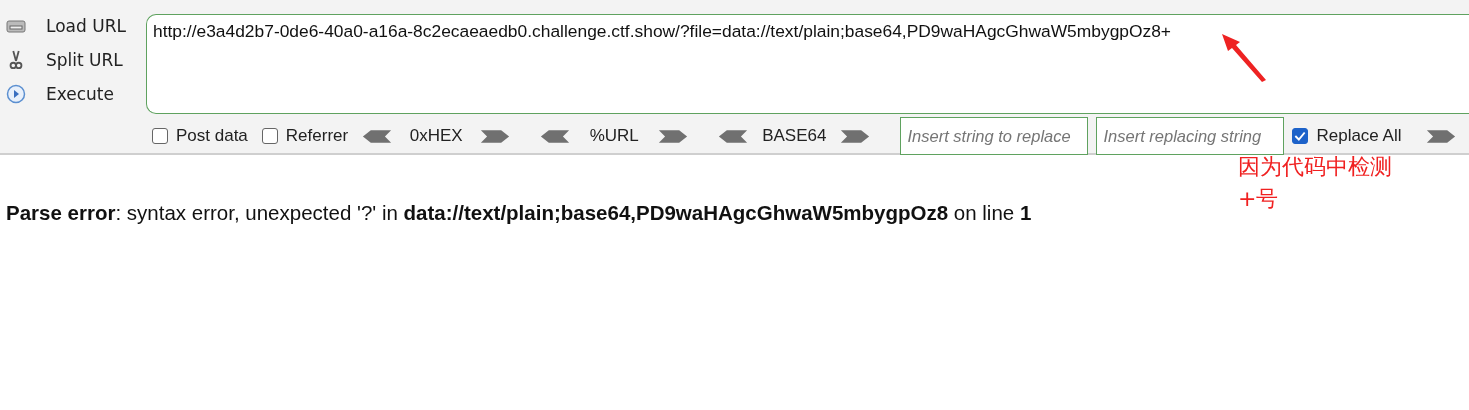 This screenshot has width=1469, height=410. What do you see at coordinates (1315, 183) in the screenshot?
I see `annotation-text: 因为代码中检测 +号` at bounding box center [1315, 183].